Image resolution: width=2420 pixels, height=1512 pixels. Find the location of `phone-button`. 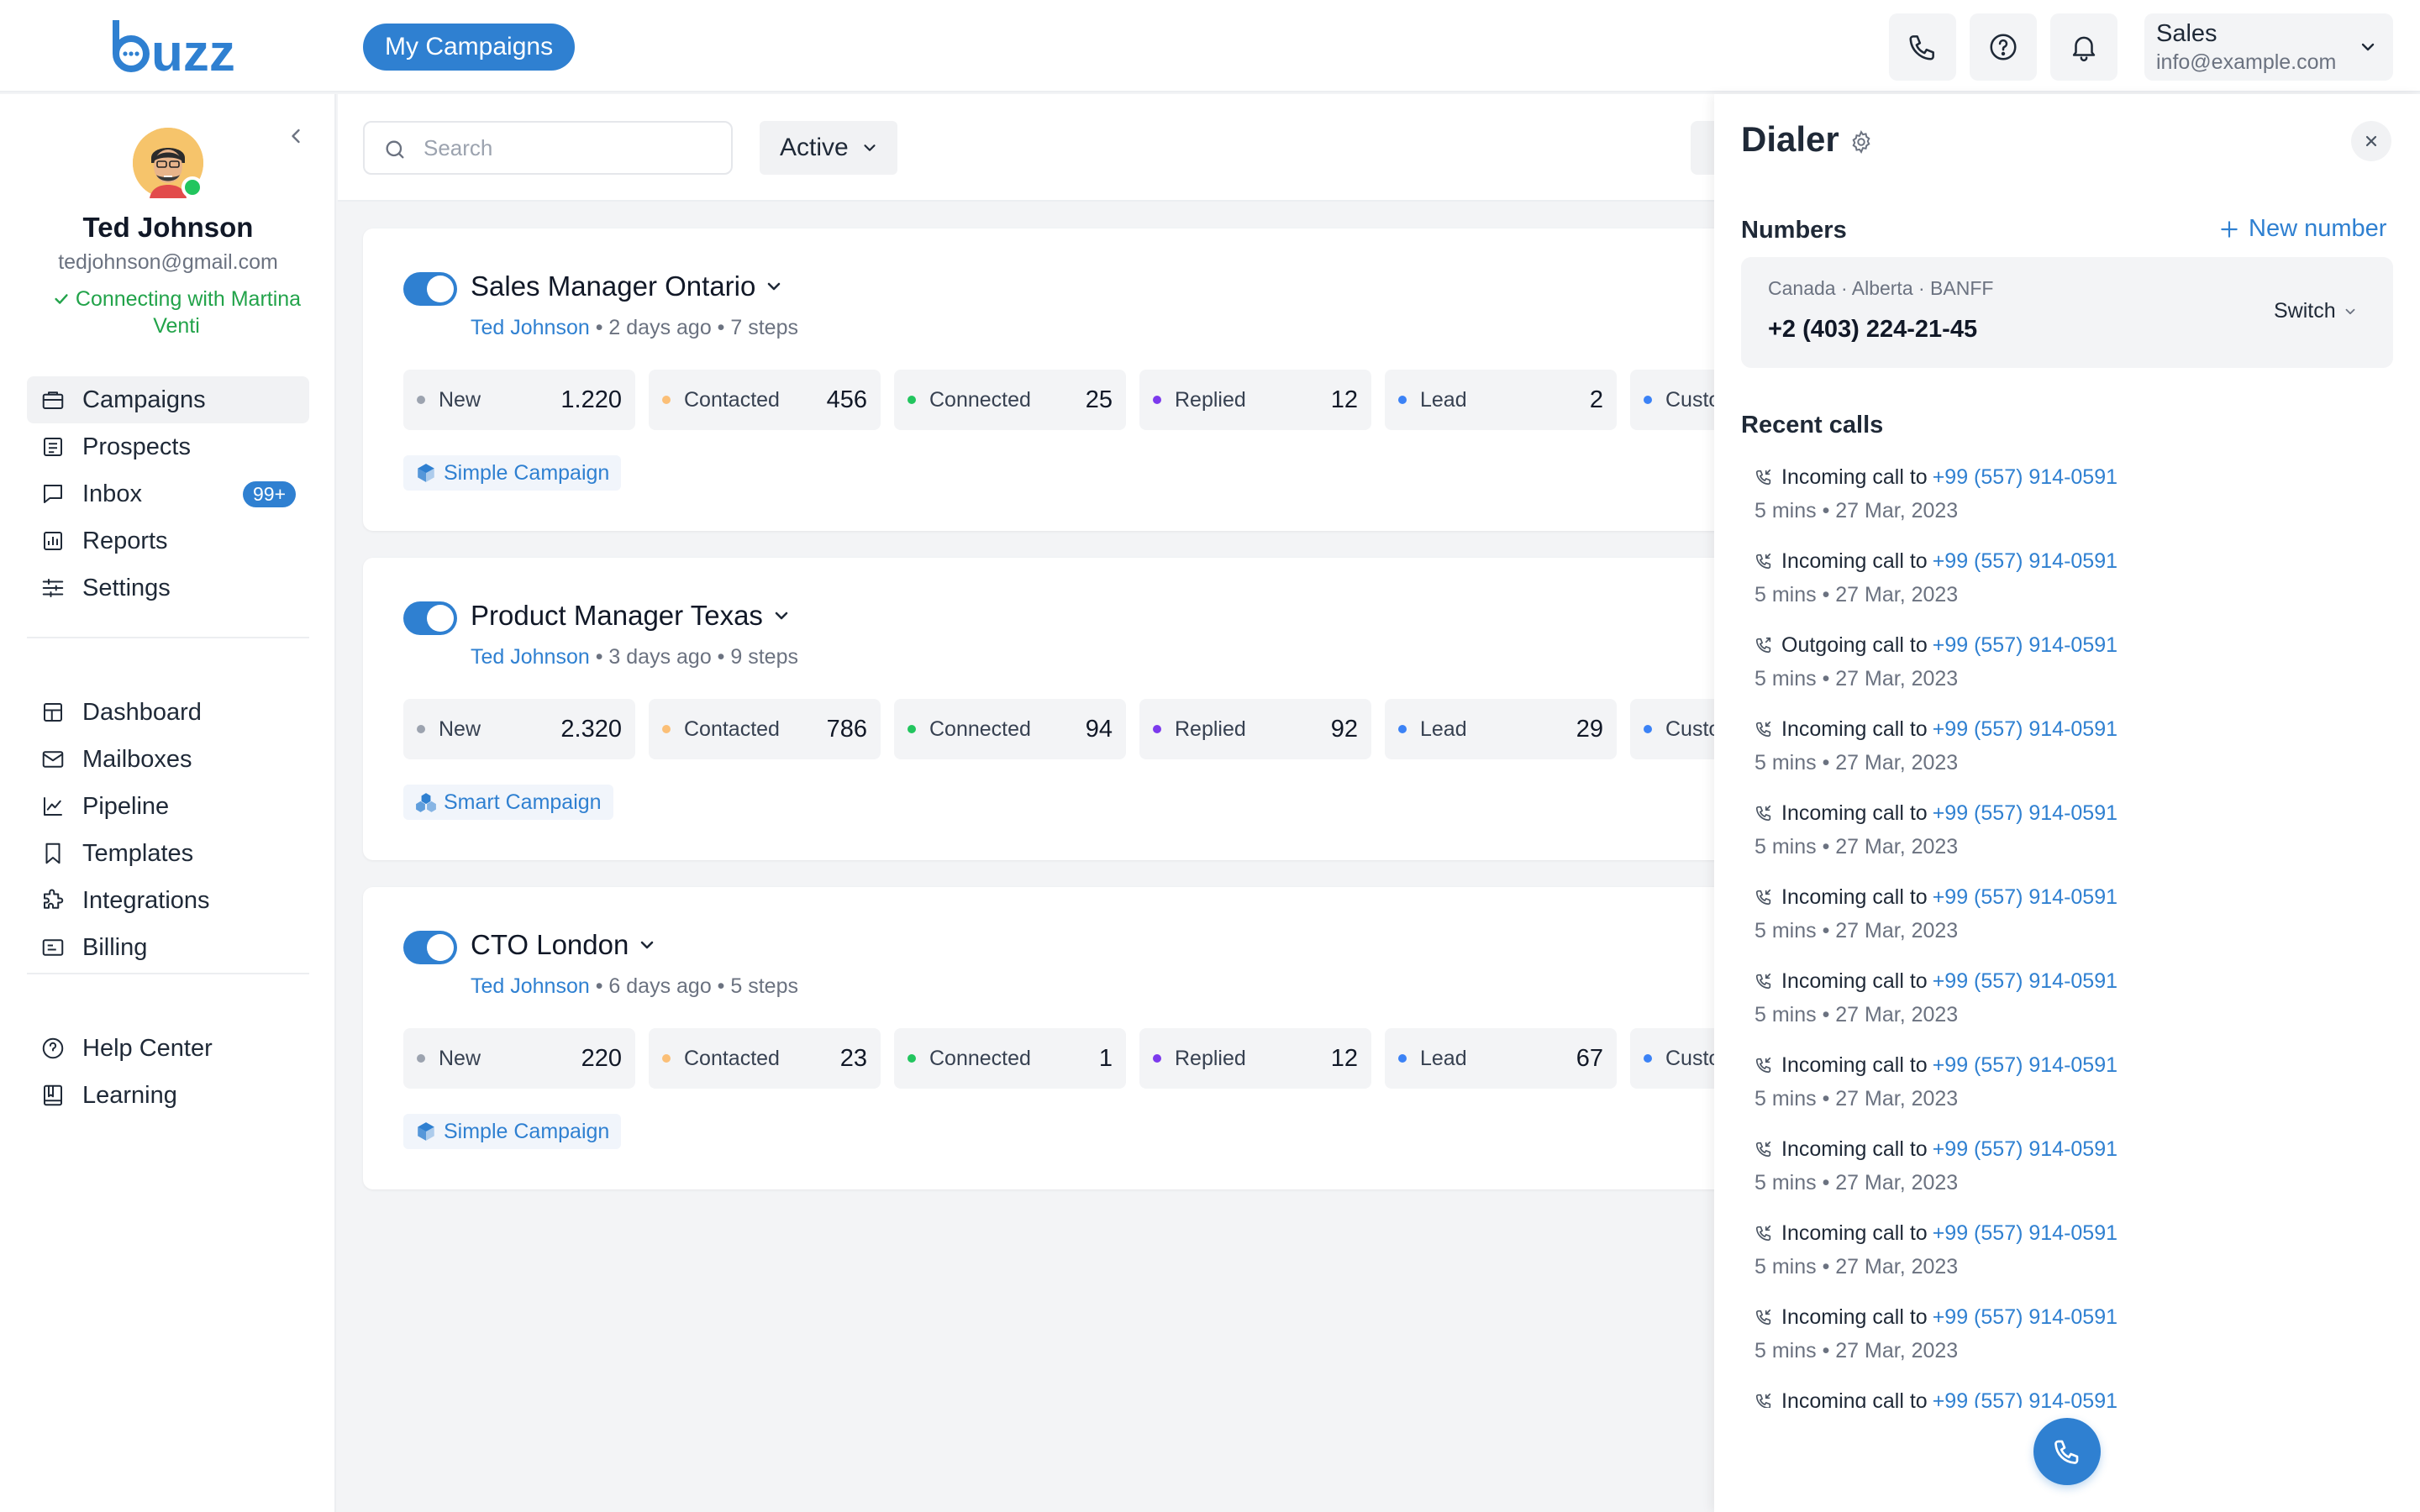

phone-button is located at coordinates (1922, 47).